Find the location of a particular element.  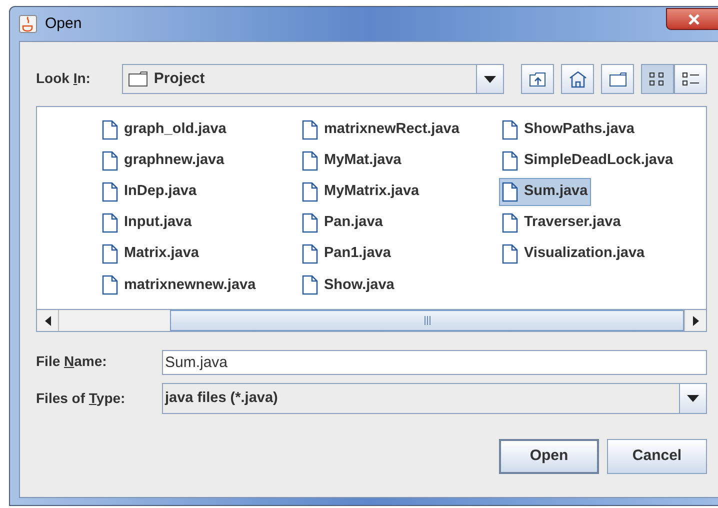

file-item: MyMatrix.java is located at coordinates (360, 192).